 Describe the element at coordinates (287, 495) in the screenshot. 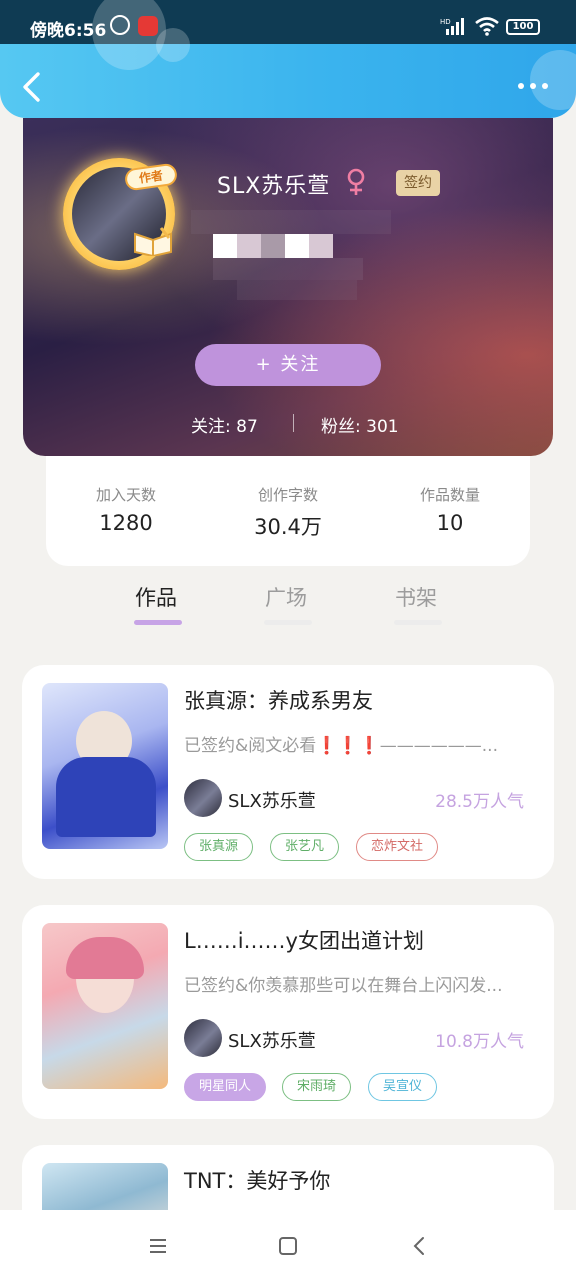

I see `stat-label: 创作字数` at that location.